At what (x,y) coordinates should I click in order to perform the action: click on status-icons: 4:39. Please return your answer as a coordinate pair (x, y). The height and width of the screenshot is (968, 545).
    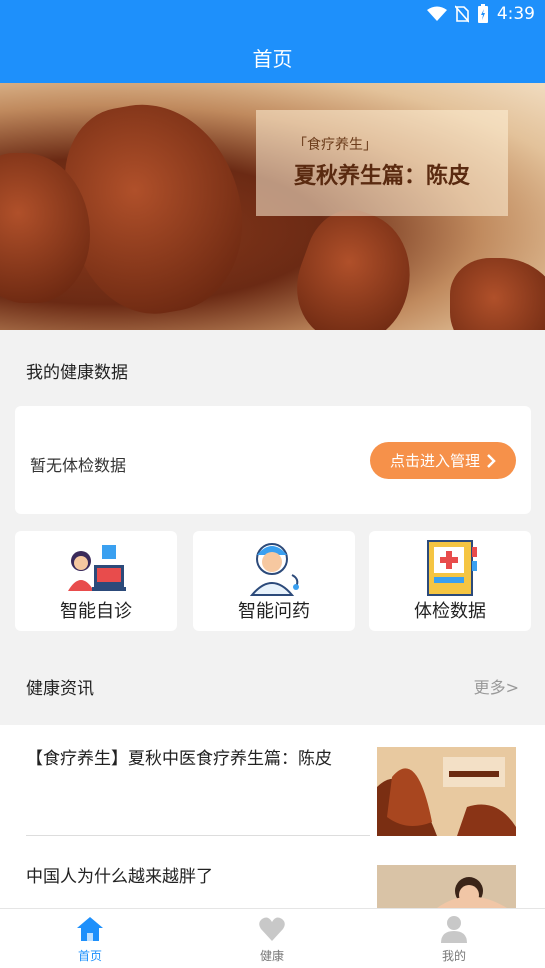
    Looking at the image, I should click on (480, 14).